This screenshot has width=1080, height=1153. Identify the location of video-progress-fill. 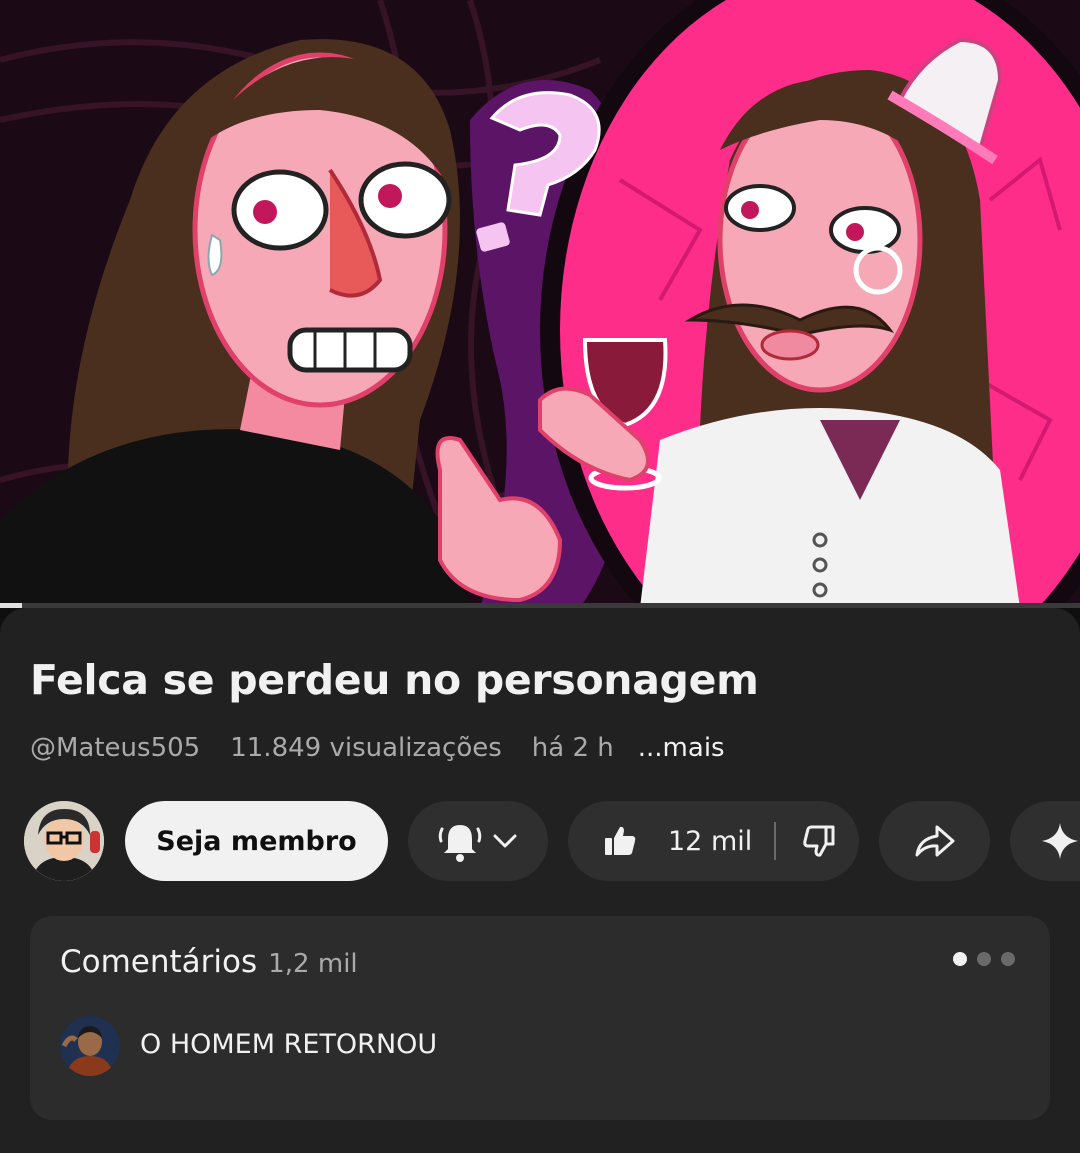
(11, 605).